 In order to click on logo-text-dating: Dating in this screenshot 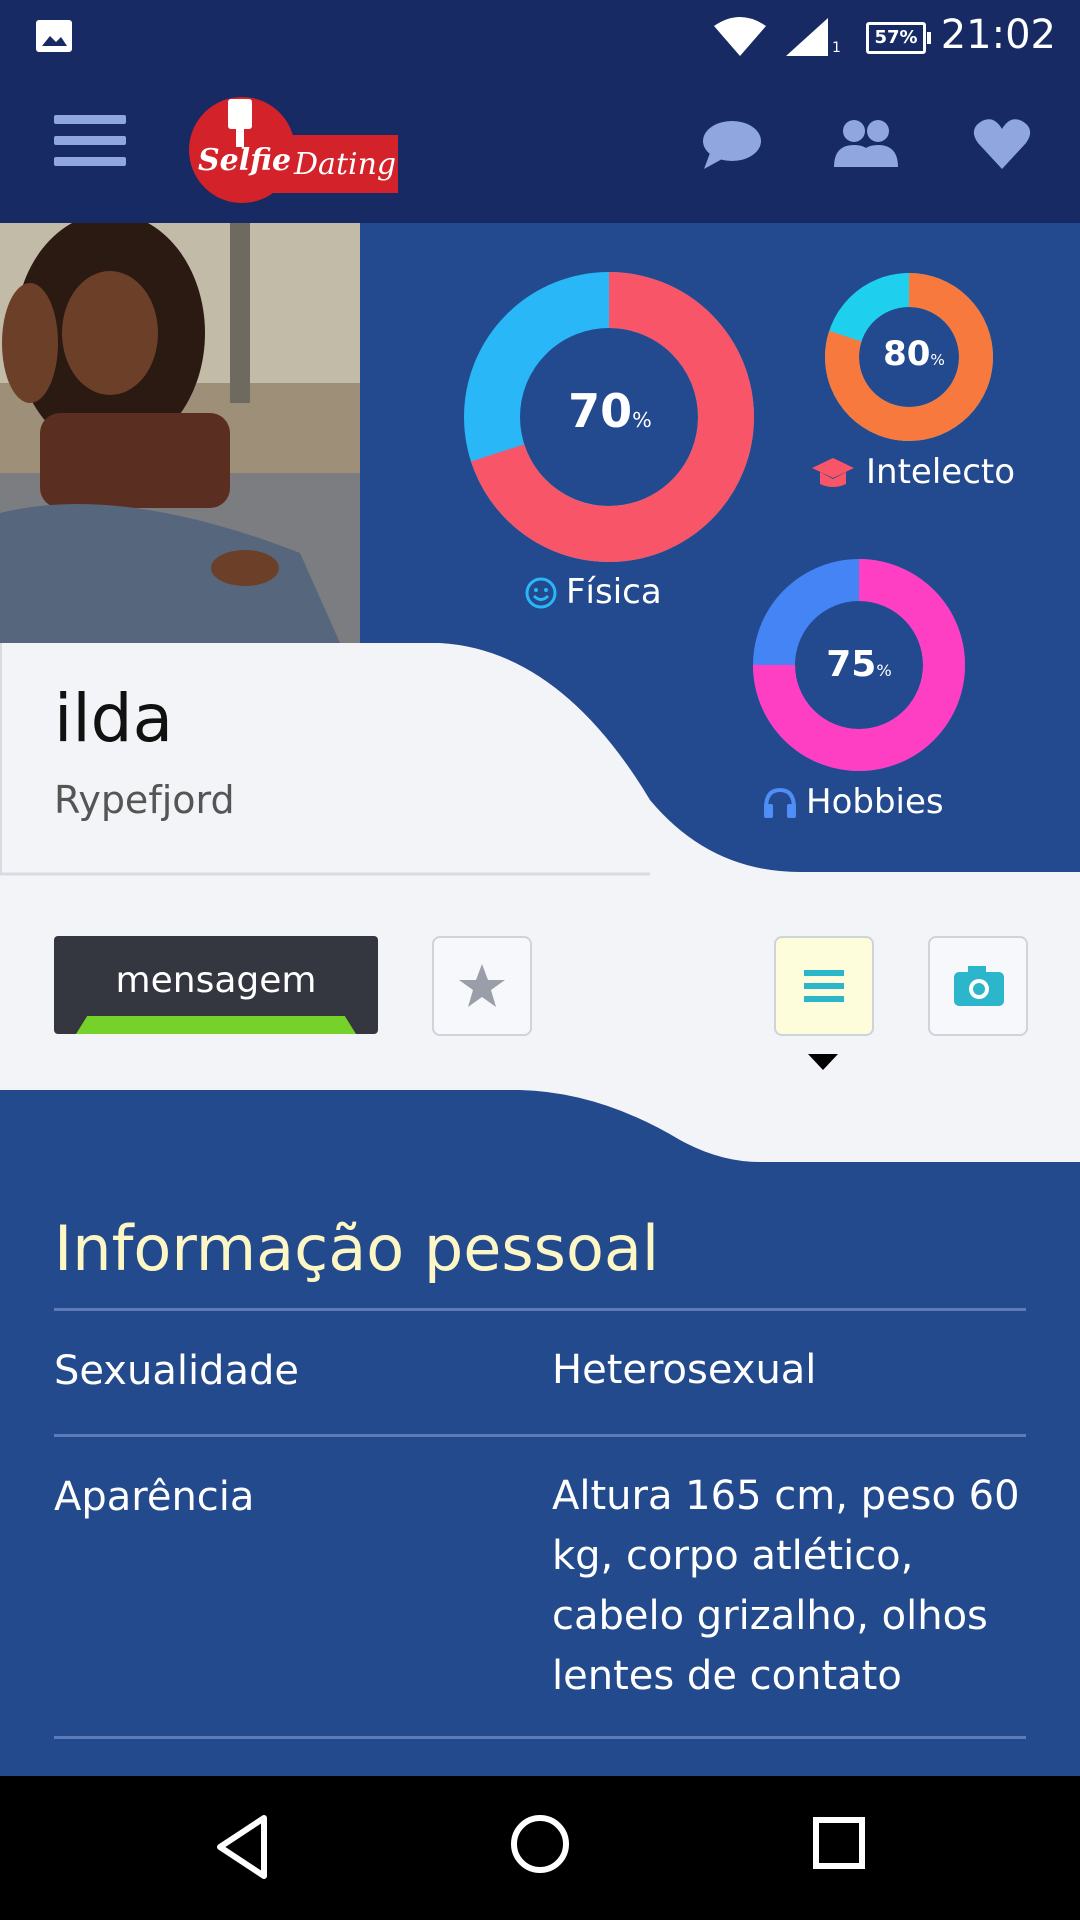, I will do `click(345, 164)`.